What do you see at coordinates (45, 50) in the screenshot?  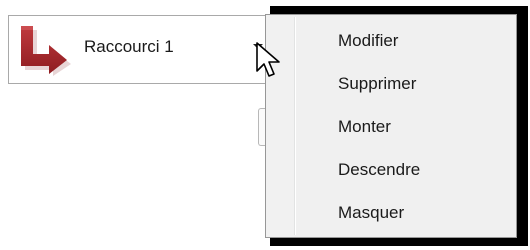 I see `arrow-turn-right-icon` at bounding box center [45, 50].